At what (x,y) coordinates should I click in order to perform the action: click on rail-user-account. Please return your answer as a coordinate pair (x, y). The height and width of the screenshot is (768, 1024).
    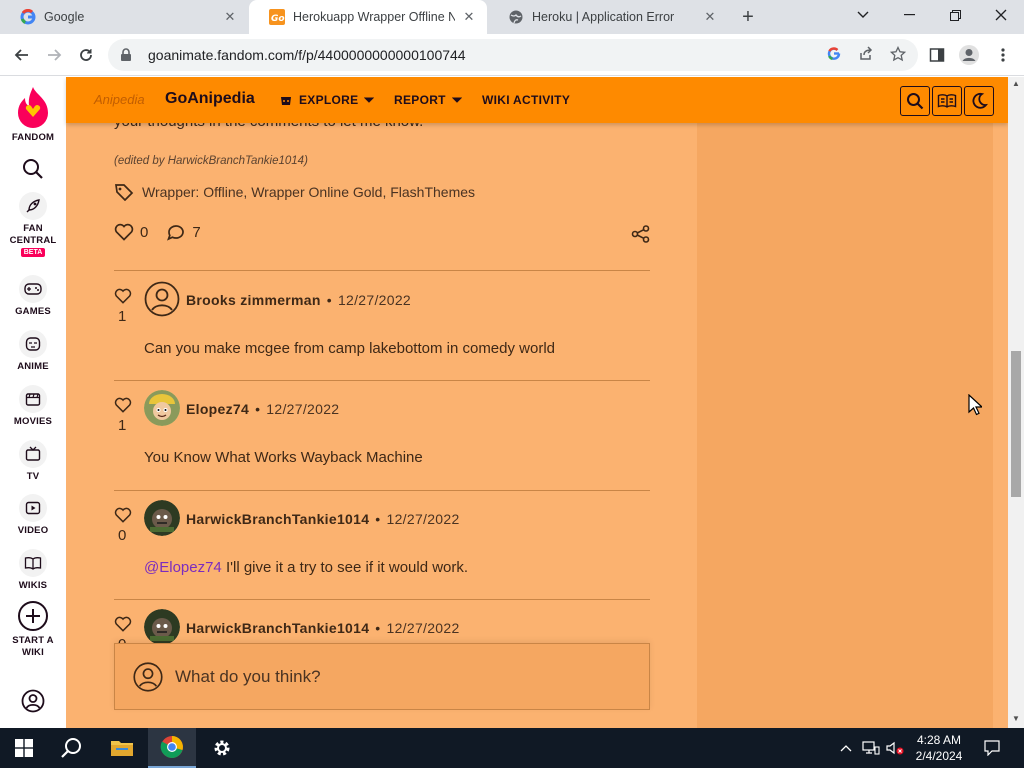
    Looking at the image, I should click on (33, 701).